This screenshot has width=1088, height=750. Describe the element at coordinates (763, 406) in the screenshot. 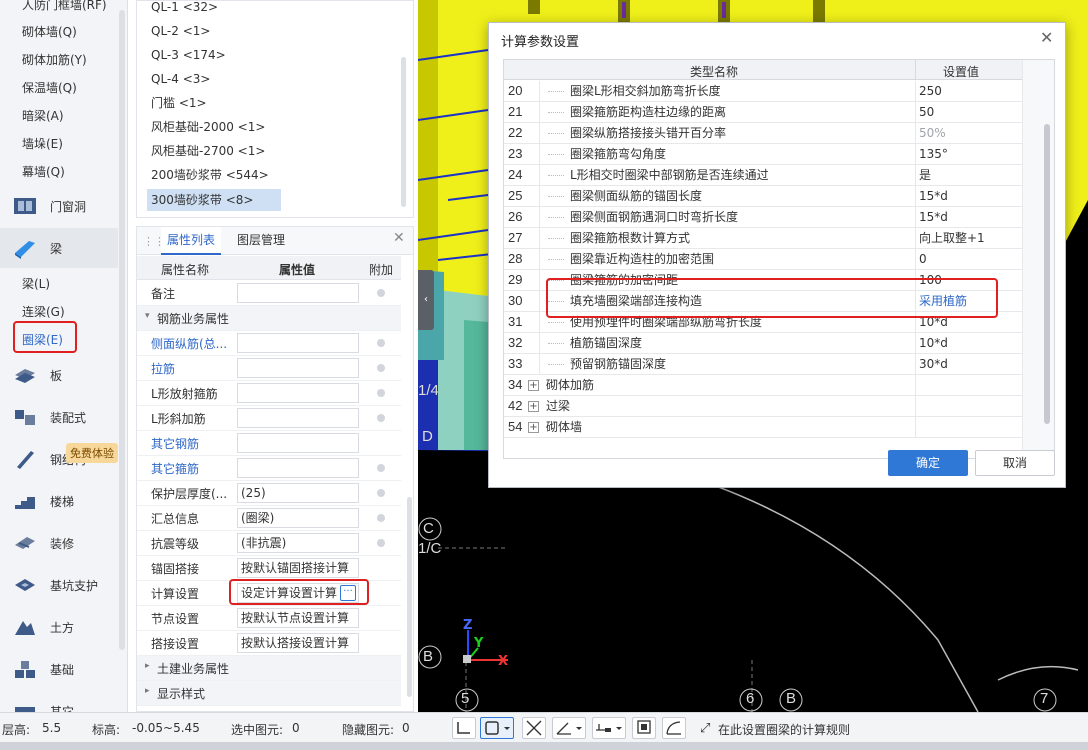

I see `table-group-row: 42 + 过梁` at that location.